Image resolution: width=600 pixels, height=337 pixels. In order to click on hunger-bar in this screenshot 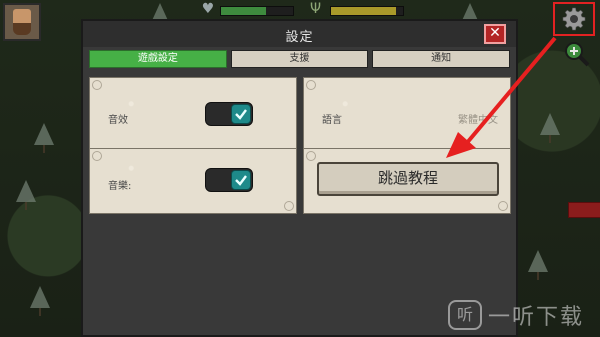, I will do `click(367, 11)`.